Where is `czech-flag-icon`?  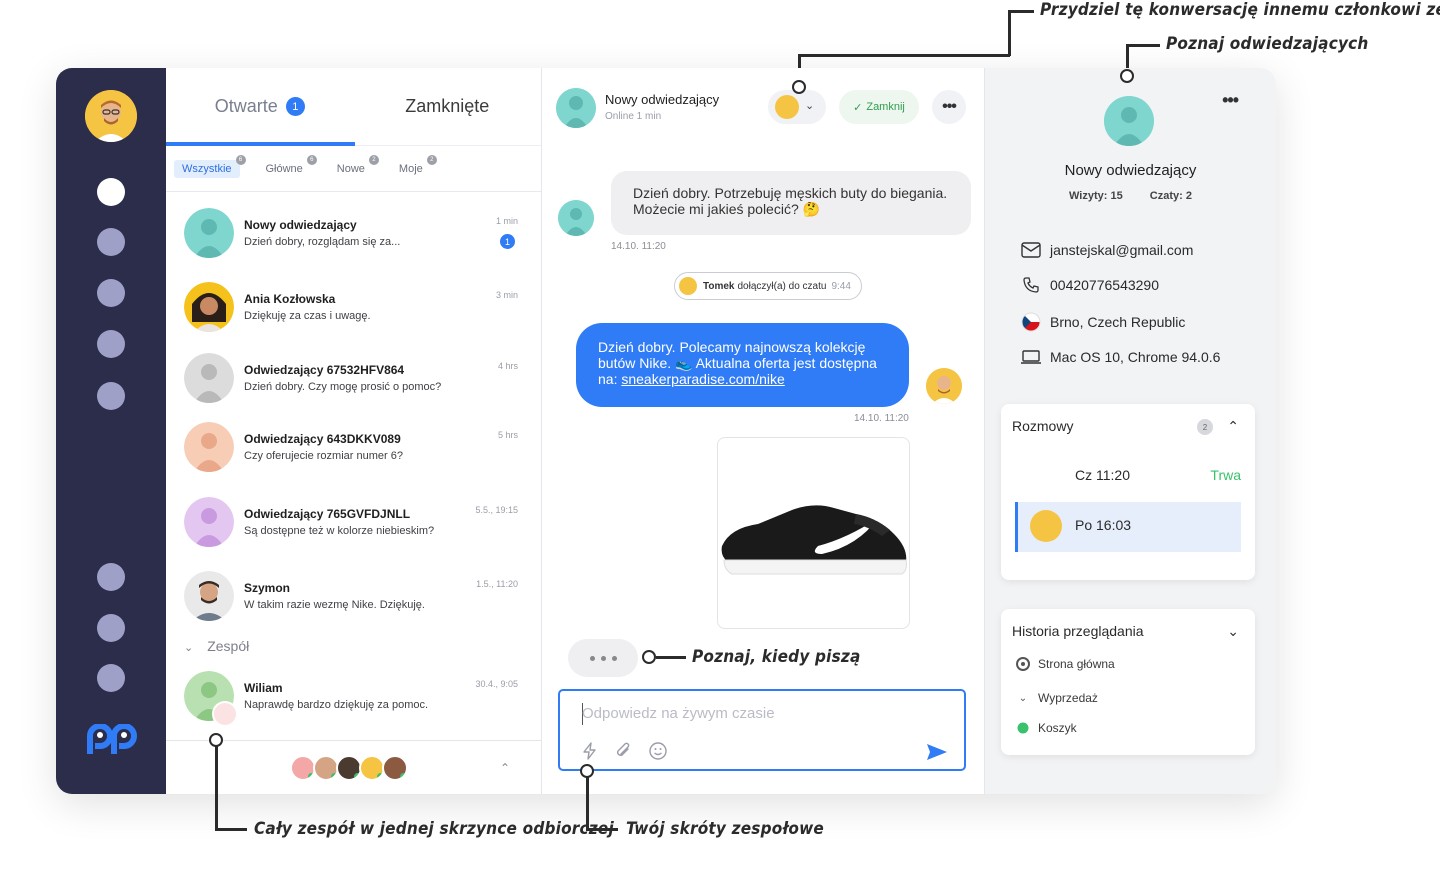 czech-flag-icon is located at coordinates (1031, 322).